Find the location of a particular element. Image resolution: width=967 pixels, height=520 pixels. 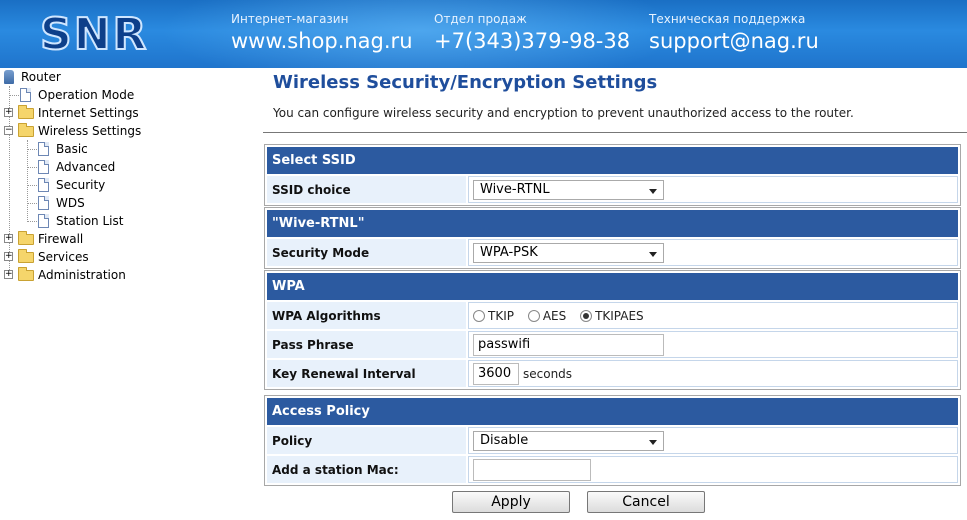

radio-tkipaes: TKIPAES is located at coordinates (612, 316).